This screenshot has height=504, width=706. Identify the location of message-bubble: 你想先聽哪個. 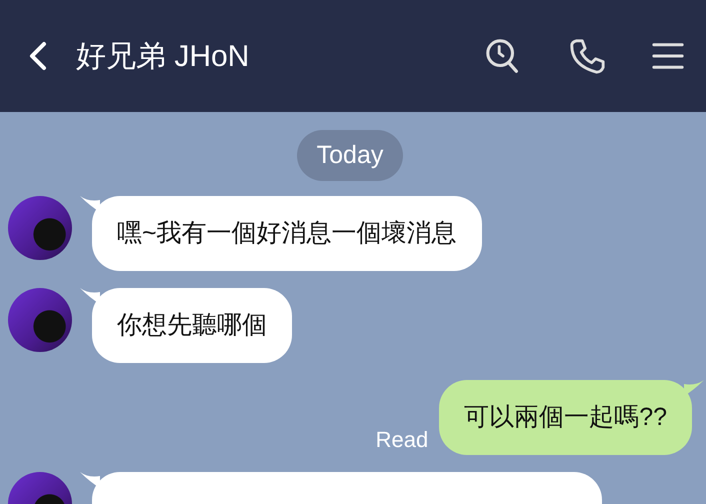
(192, 325).